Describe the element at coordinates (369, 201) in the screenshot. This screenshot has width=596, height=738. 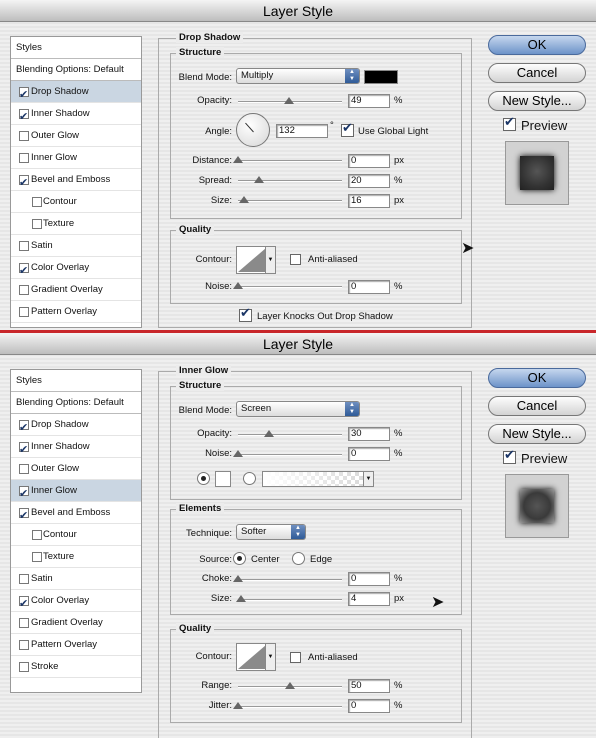
I see `size-field: 16` at that location.